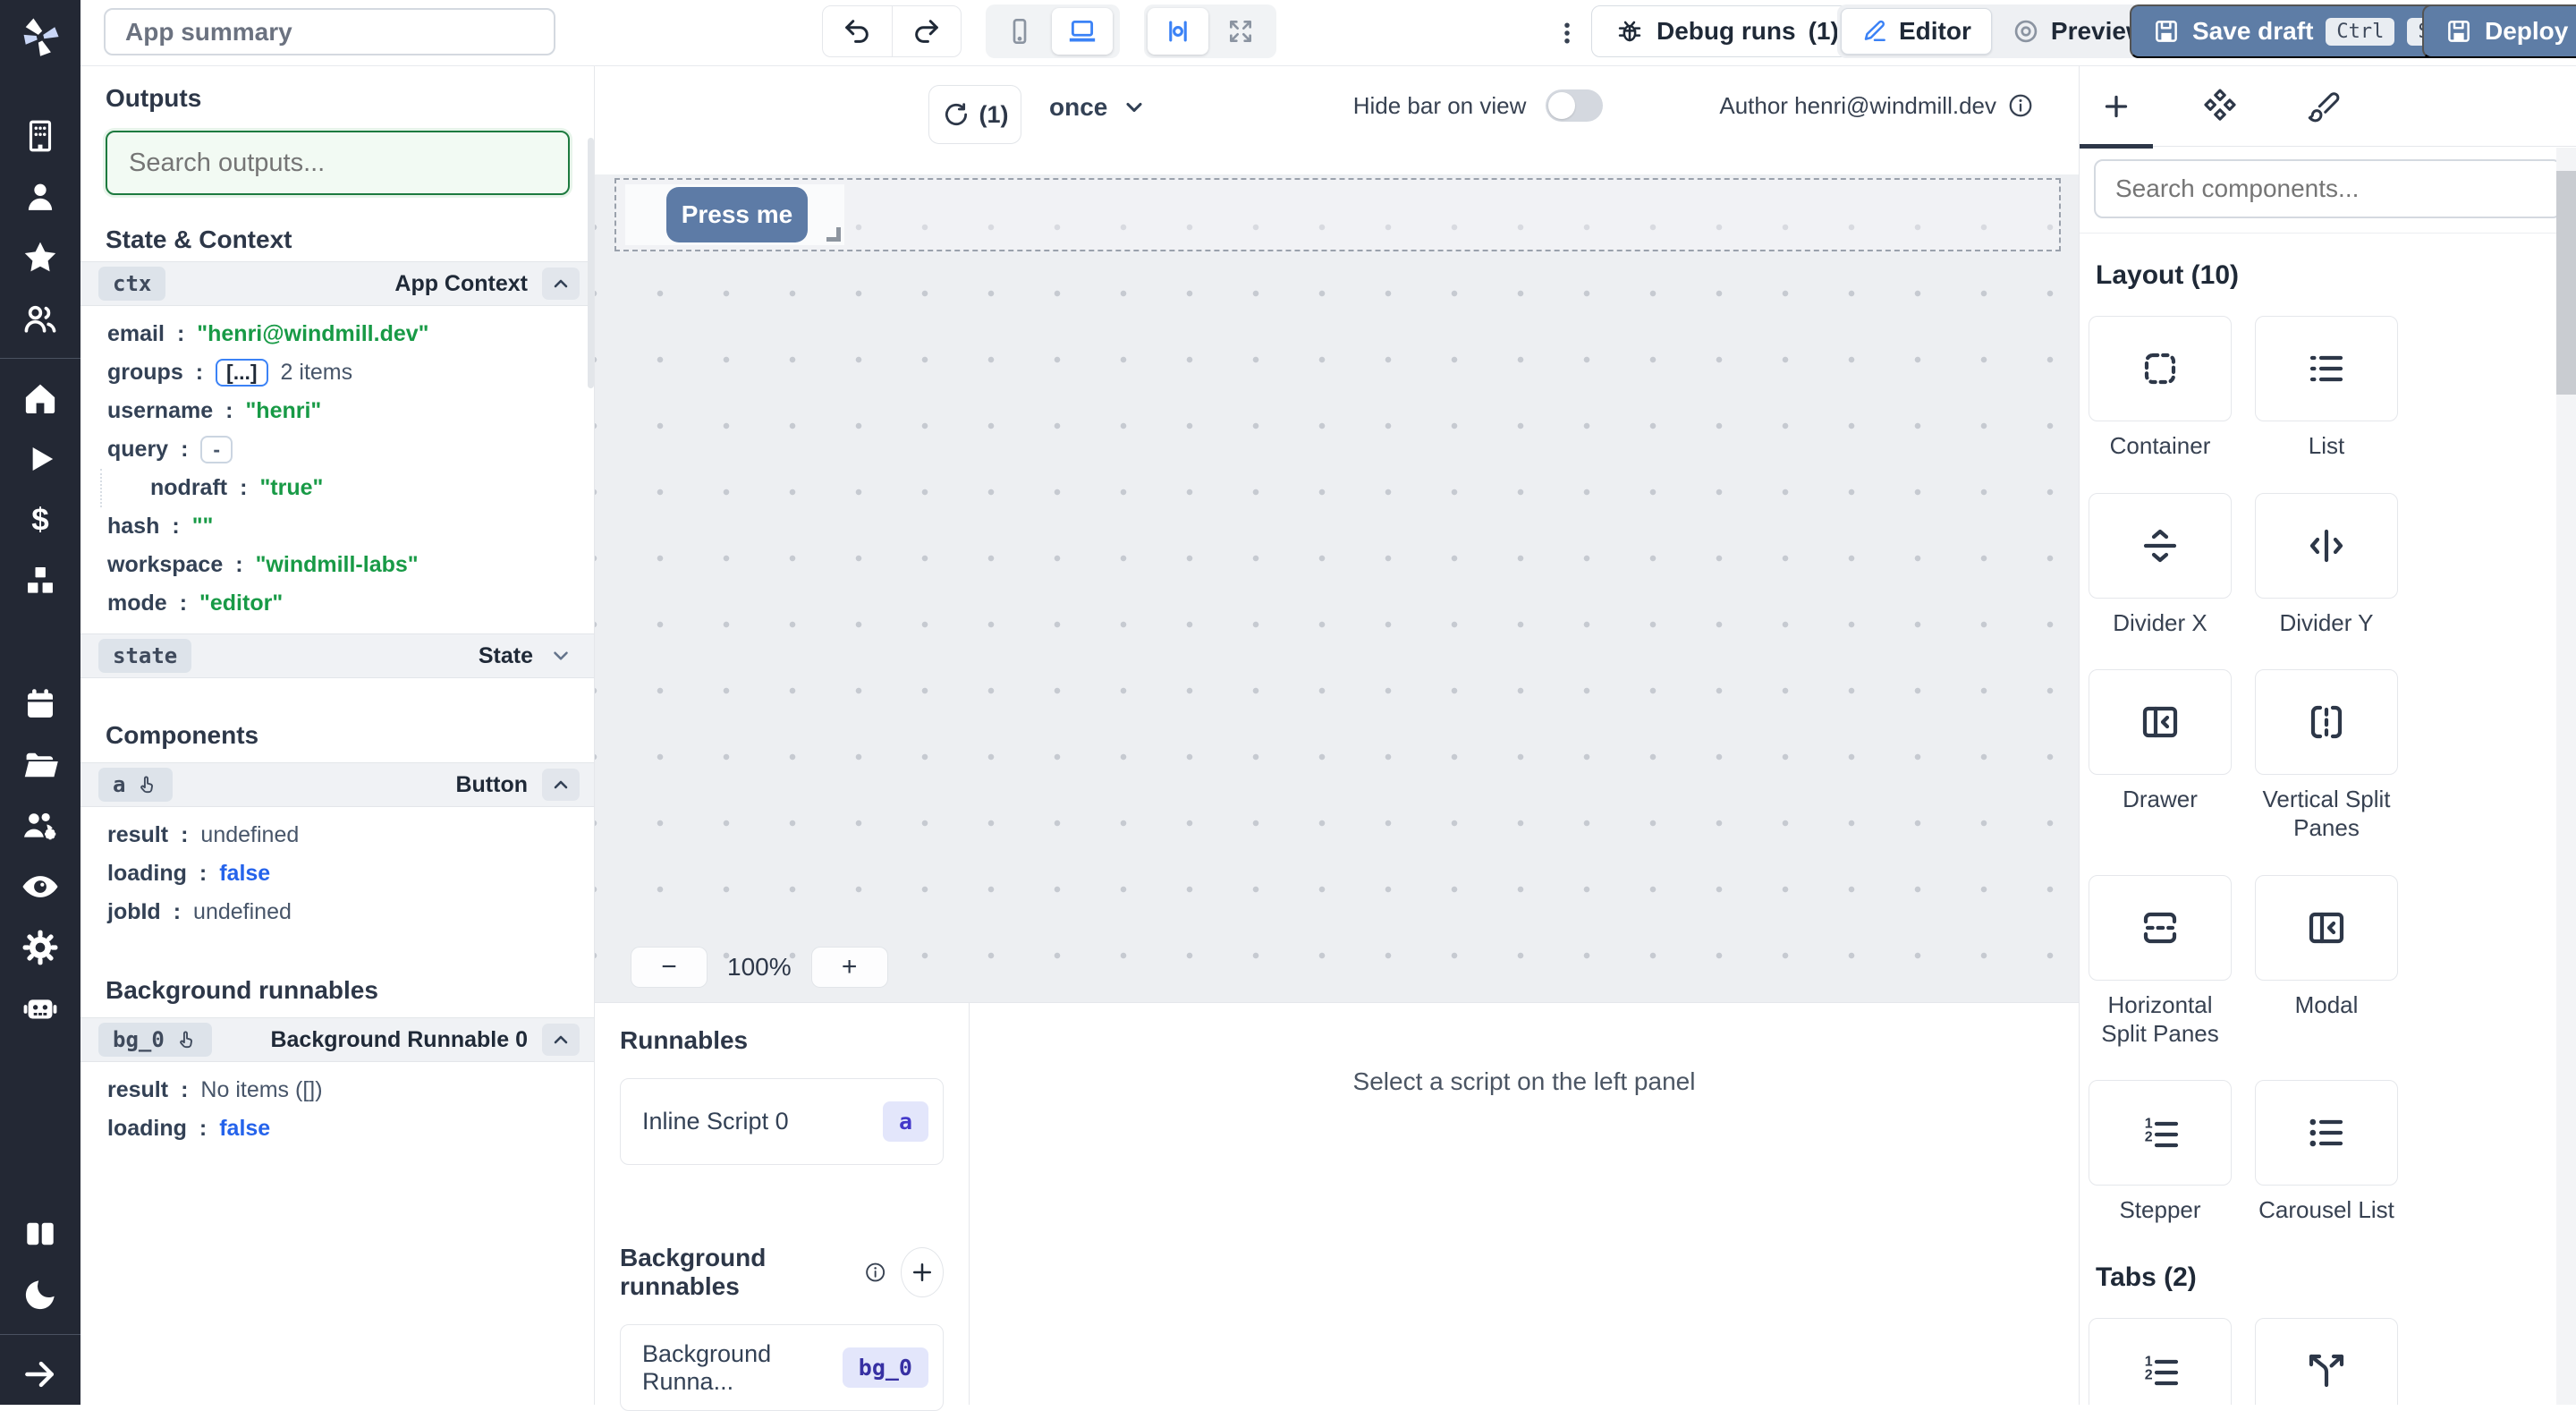  What do you see at coordinates (591, 263) in the screenshot?
I see `outputs-scrollbar-thumb` at bounding box center [591, 263].